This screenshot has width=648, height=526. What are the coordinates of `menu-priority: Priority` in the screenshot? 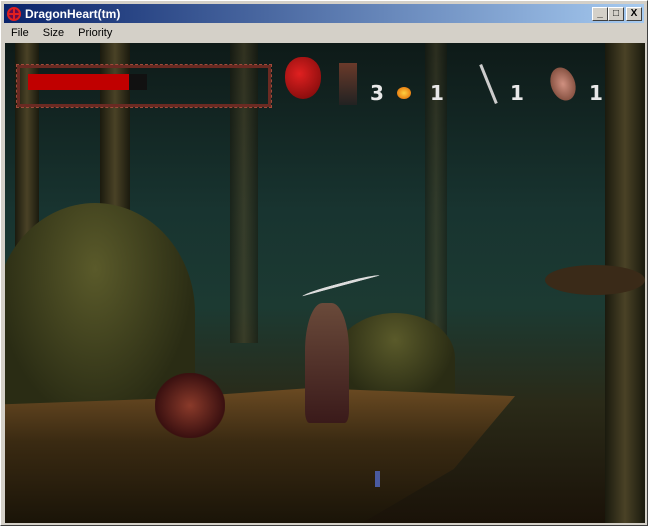 It's located at (95, 33).